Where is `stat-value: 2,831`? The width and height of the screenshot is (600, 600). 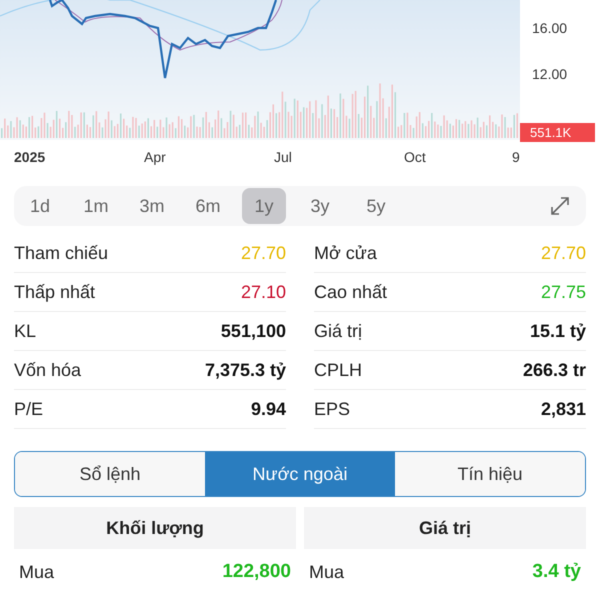 stat-value: 2,831 is located at coordinates (563, 409).